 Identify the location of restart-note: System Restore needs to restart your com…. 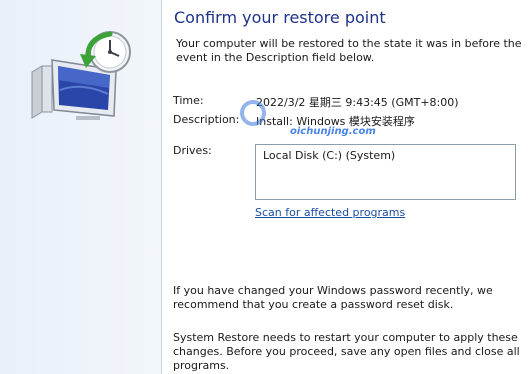
(346, 351).